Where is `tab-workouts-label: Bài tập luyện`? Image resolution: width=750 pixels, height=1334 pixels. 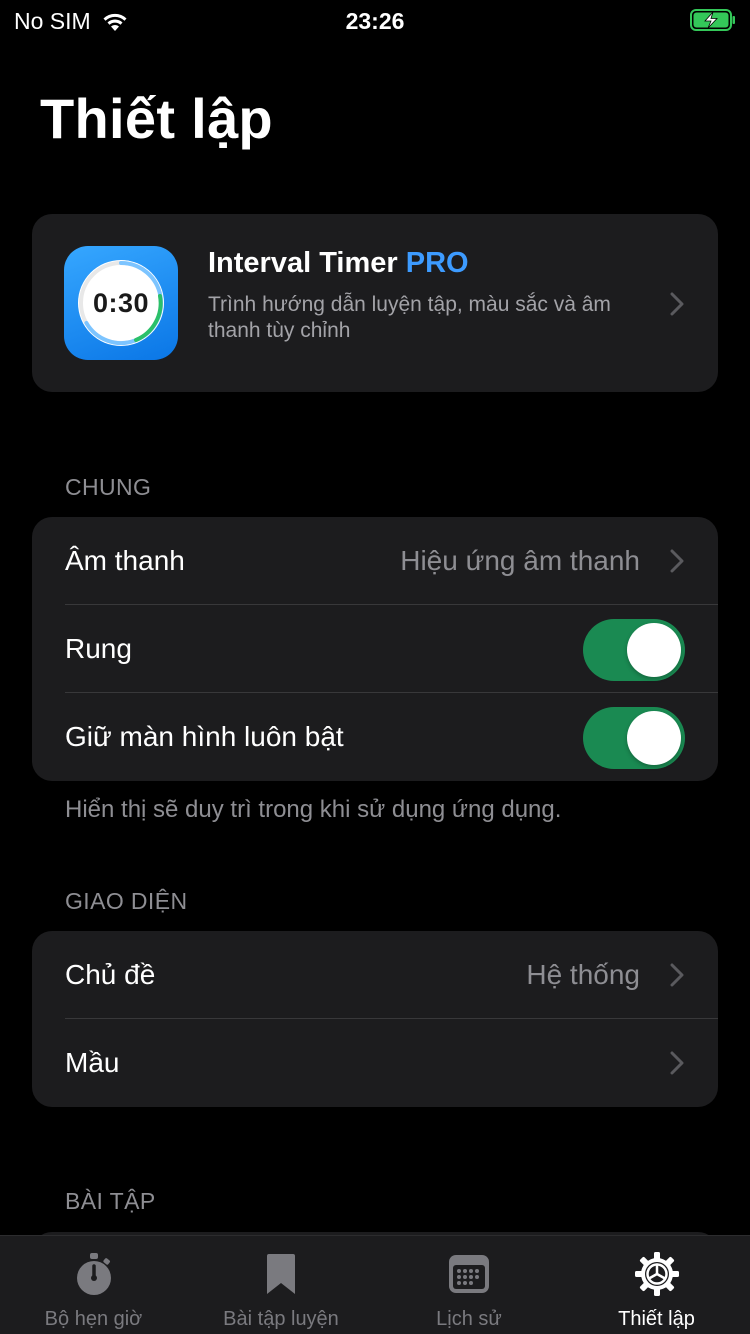
tab-workouts-label: Bài tập luyện is located at coordinates (281, 1319).